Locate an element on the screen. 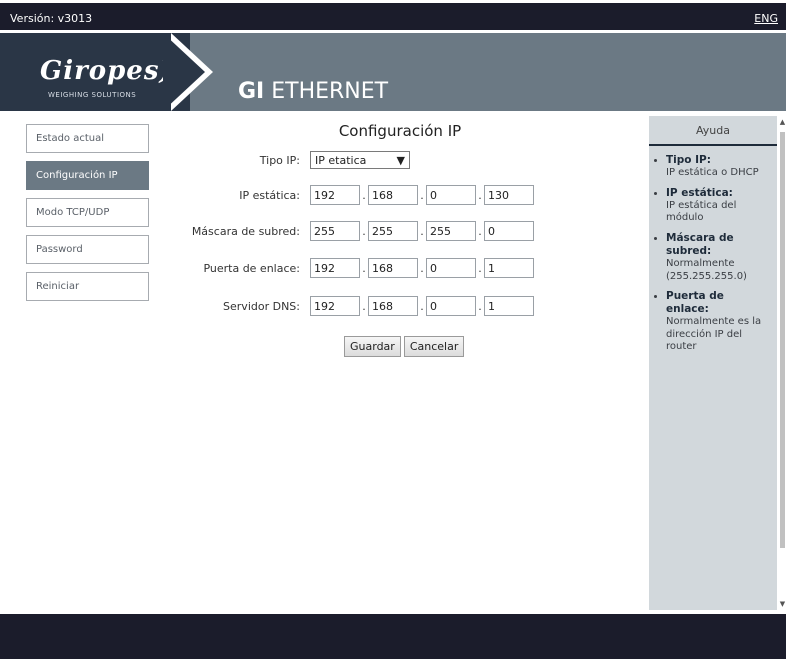 The width and height of the screenshot is (786, 659). scroll-up-arrow-icon: ▲ is located at coordinates (782, 122).